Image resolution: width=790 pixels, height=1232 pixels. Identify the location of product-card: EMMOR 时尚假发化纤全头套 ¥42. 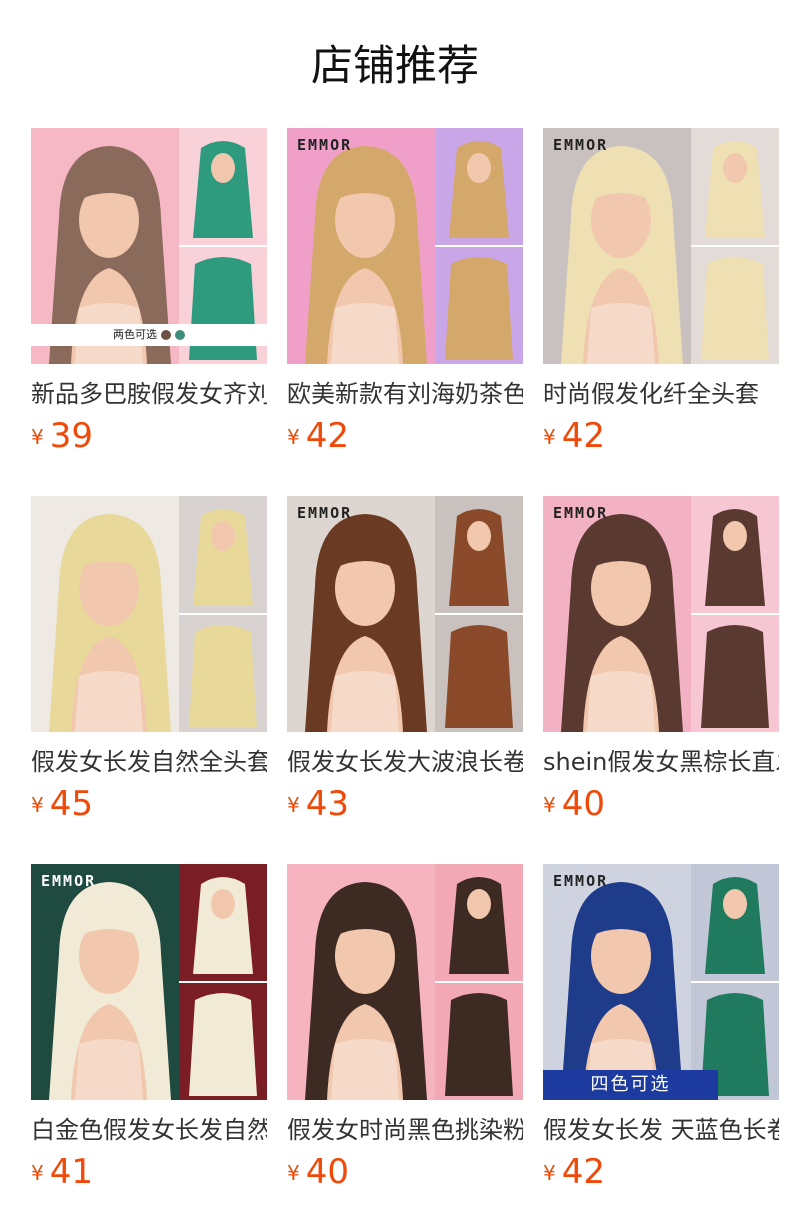
(661, 312).